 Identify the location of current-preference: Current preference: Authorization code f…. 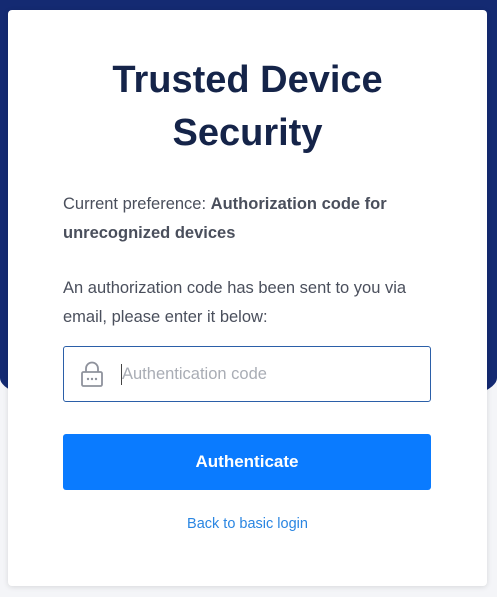
(248, 219).